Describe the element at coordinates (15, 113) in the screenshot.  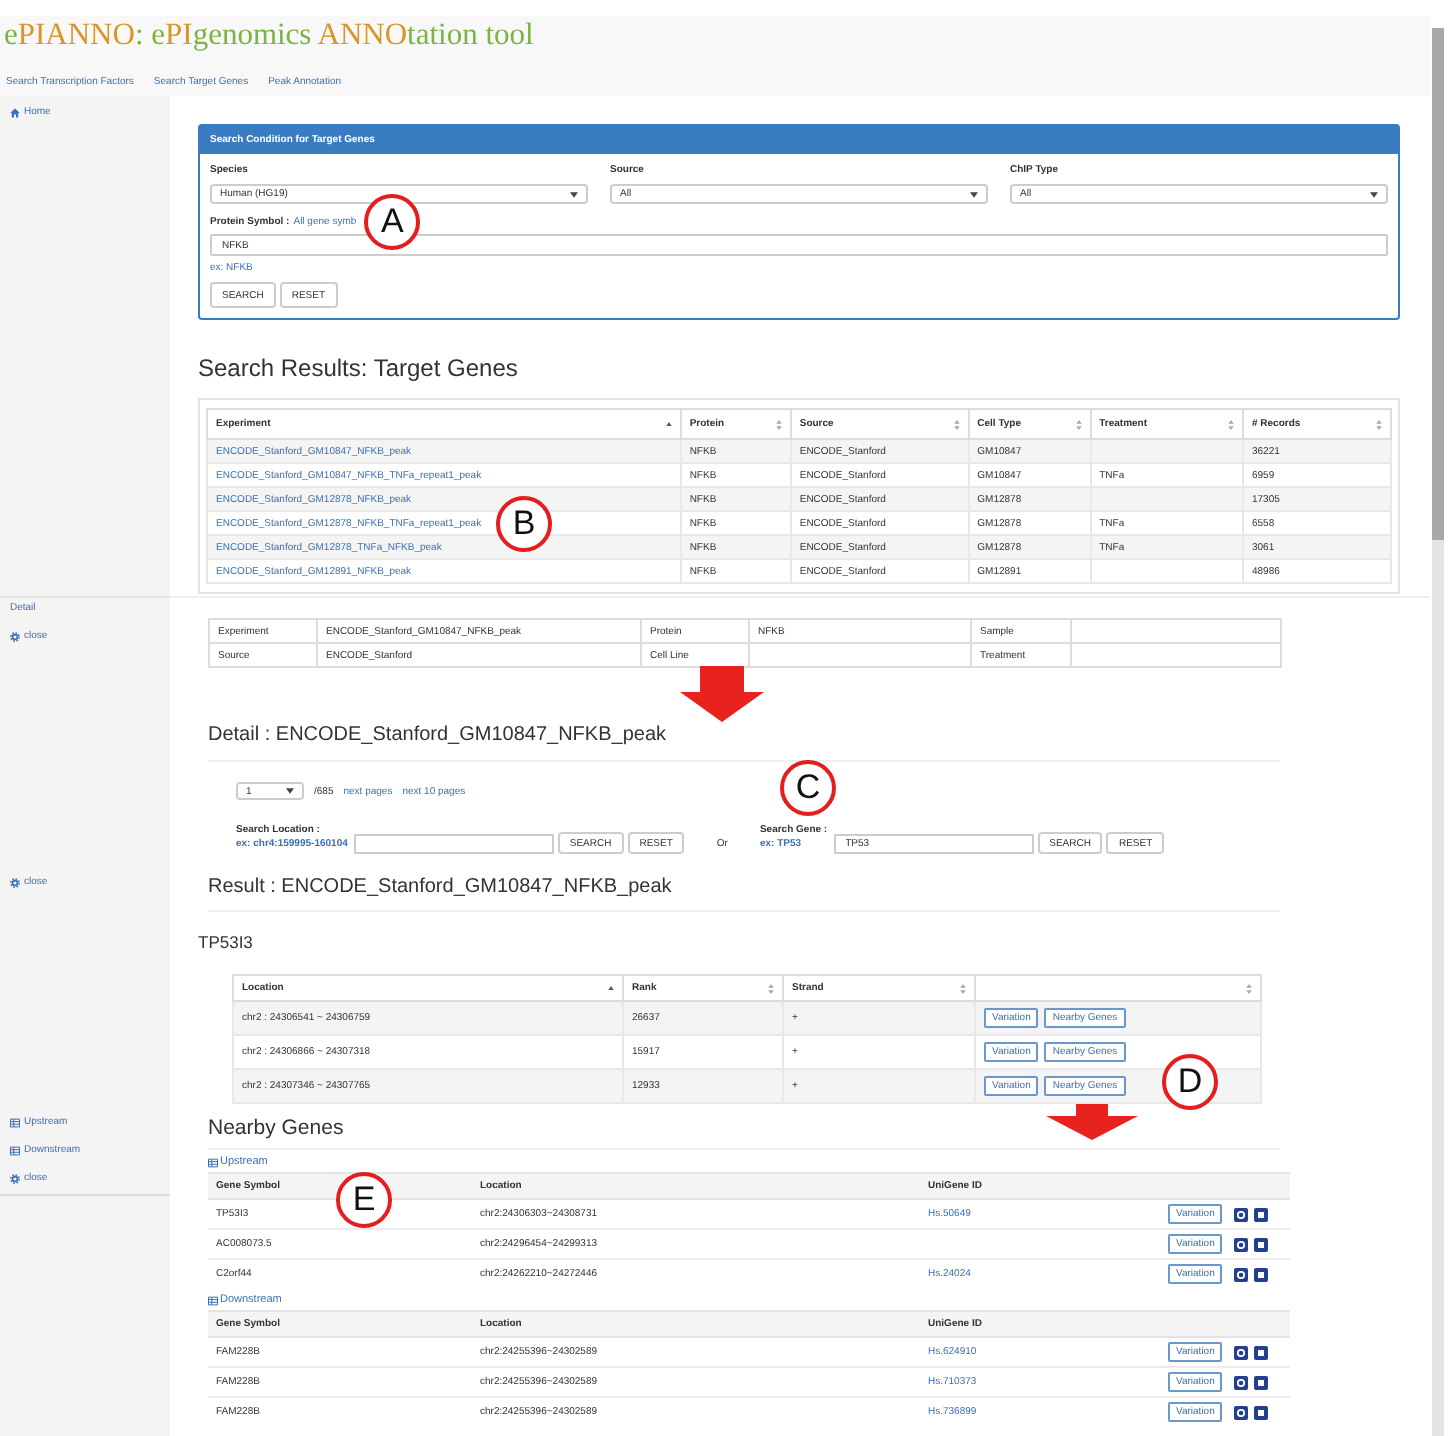
I see `home-icon` at that location.